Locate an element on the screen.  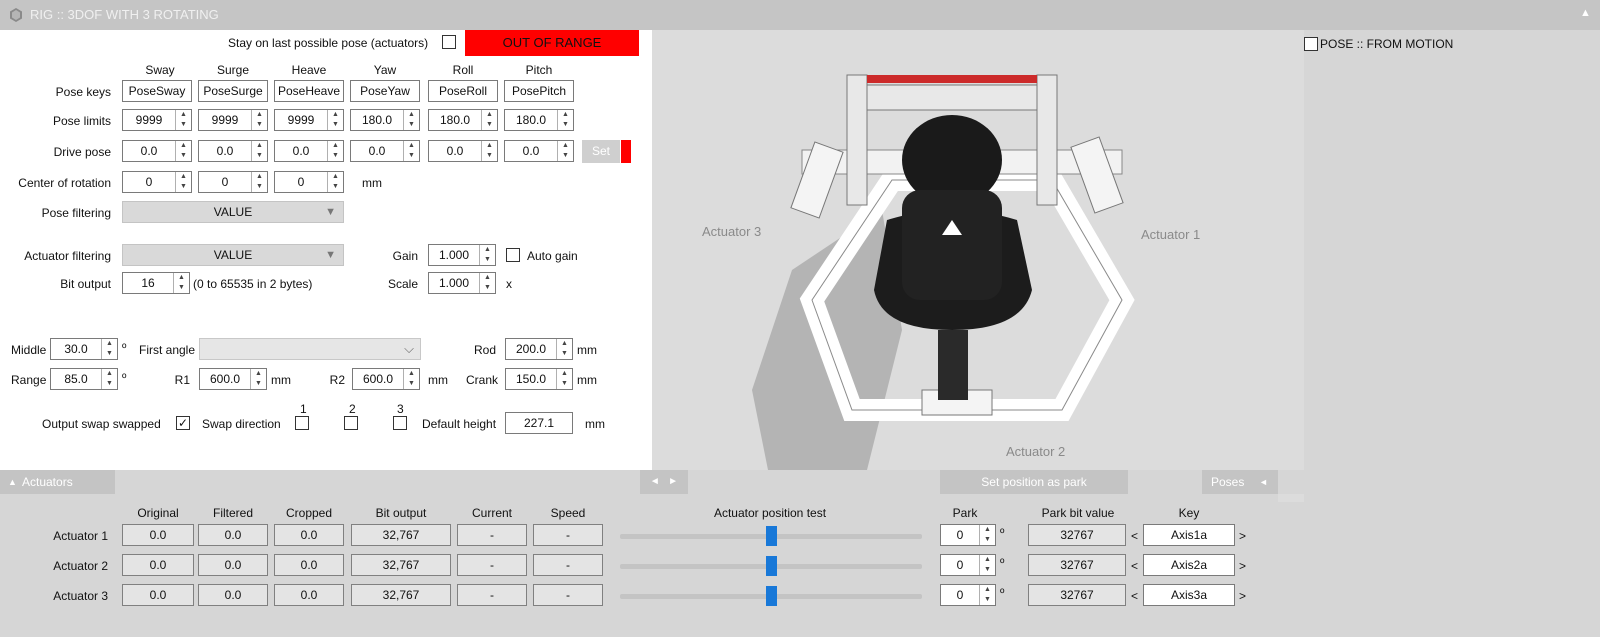
output-swap-checkbox: ✓ is located at coordinates (183, 423).